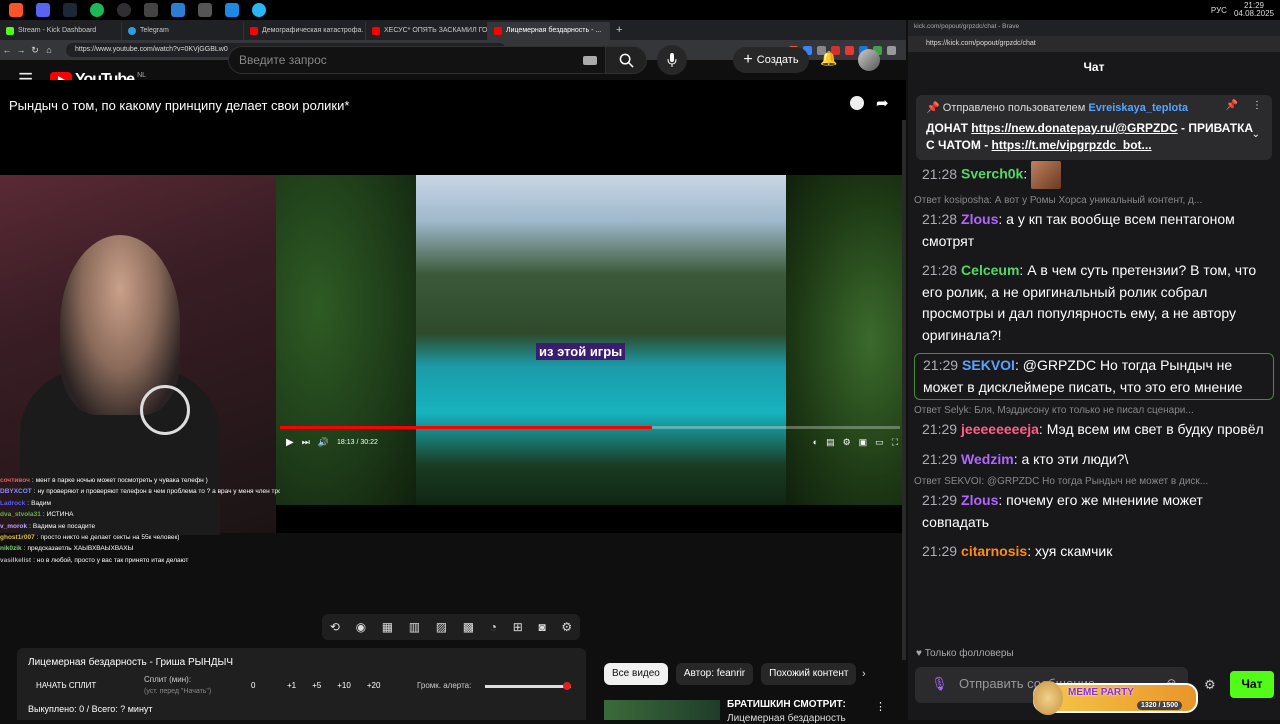  What do you see at coordinates (43, 10) in the screenshot?
I see `discord-icon` at bounding box center [43, 10].